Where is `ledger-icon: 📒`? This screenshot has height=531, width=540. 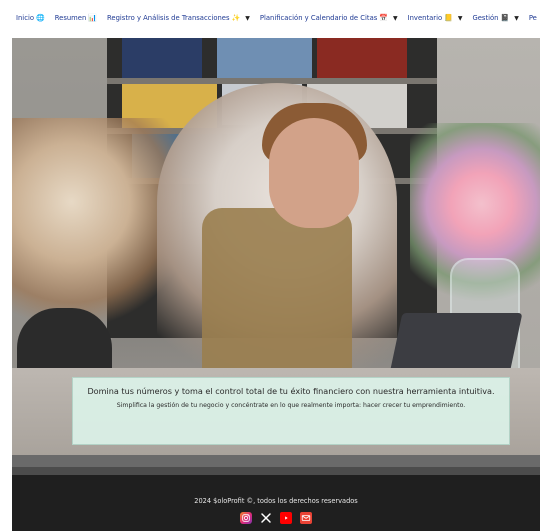 ledger-icon: 📒 is located at coordinates (448, 18).